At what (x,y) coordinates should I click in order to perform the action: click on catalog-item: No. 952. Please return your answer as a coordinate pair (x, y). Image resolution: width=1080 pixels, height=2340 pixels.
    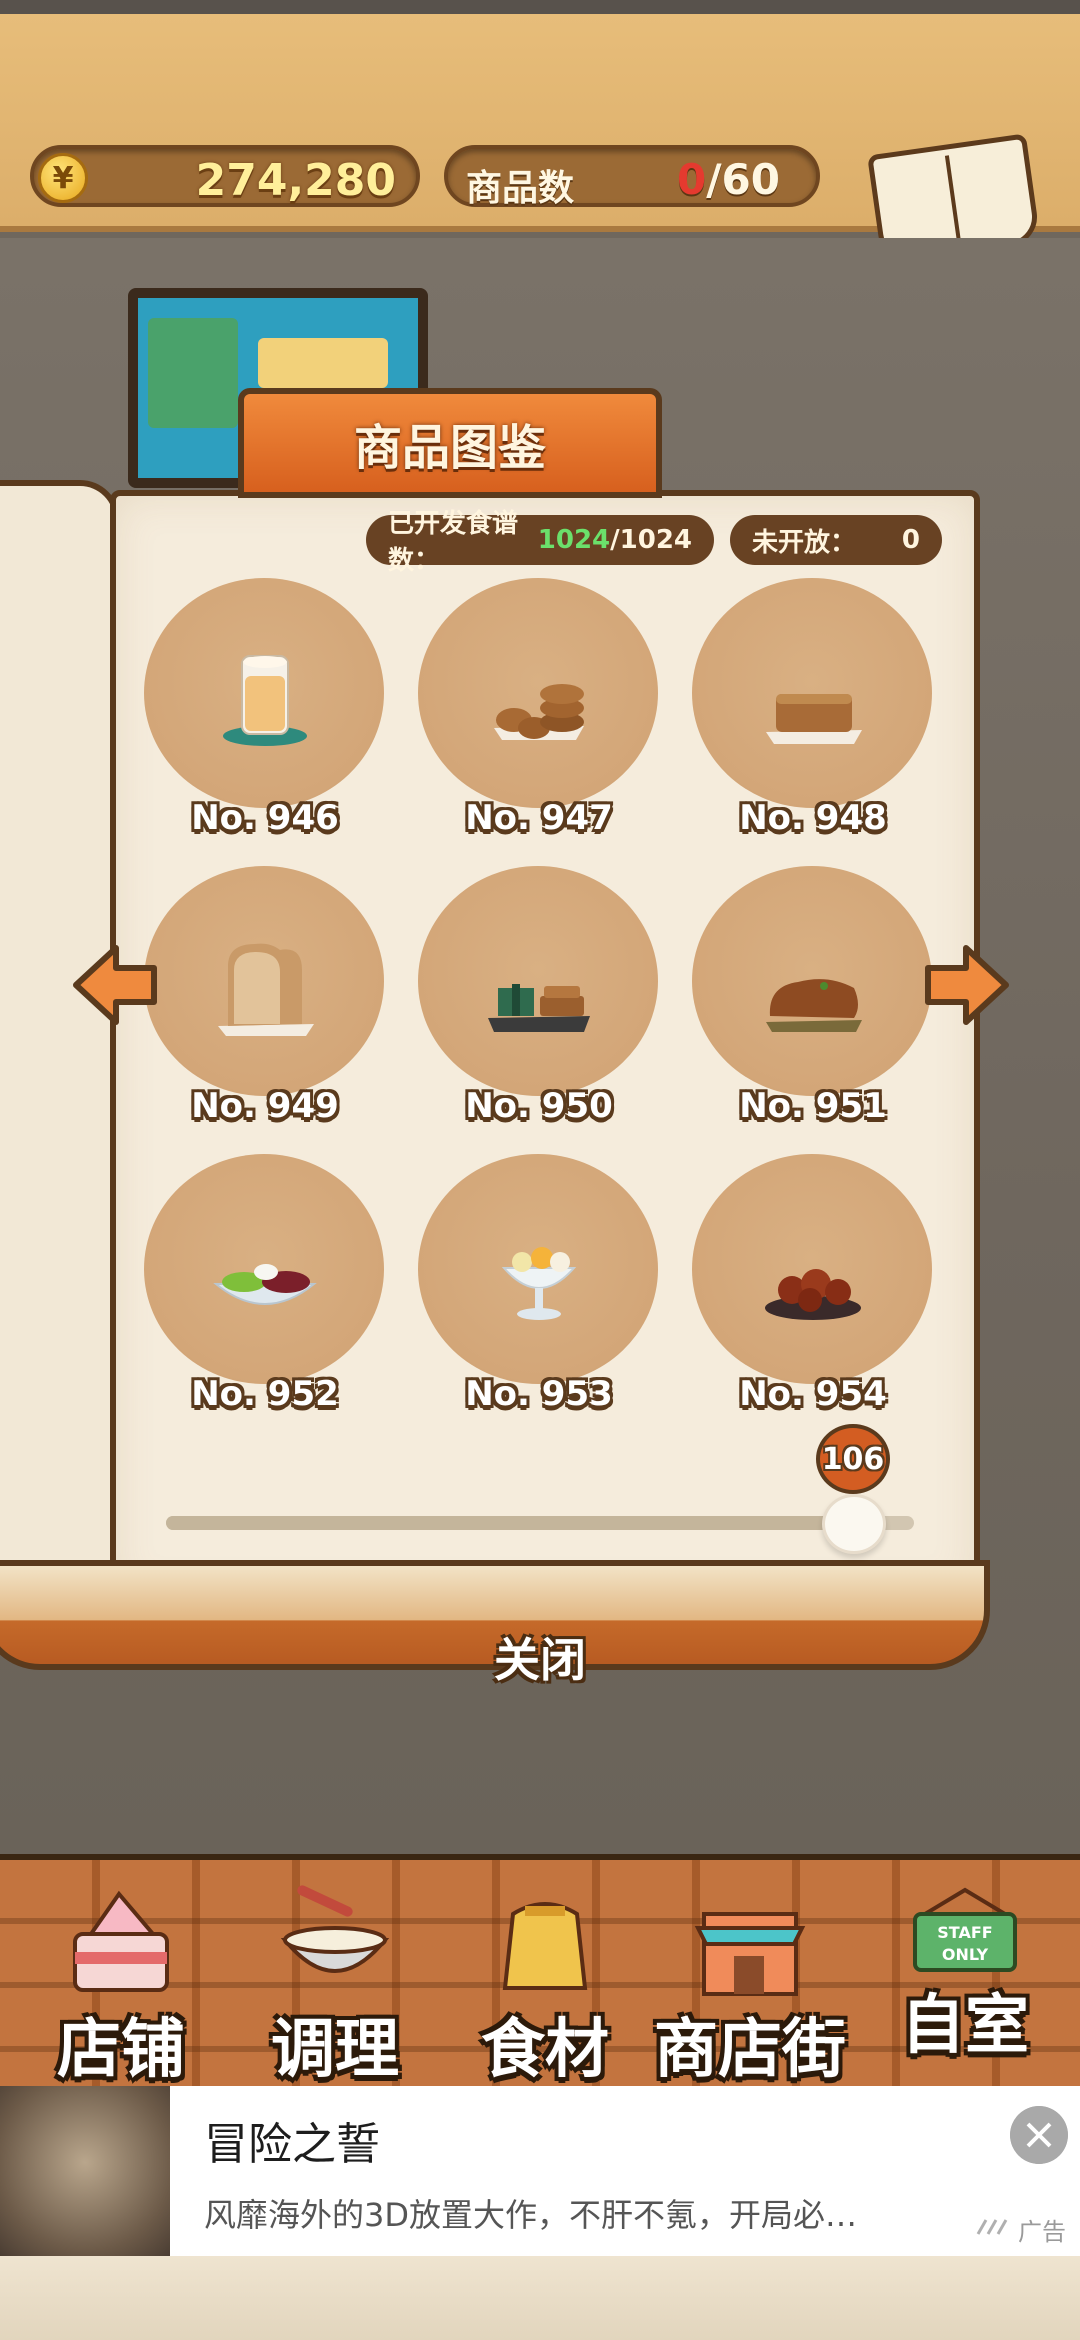
    Looking at the image, I should click on (265, 1284).